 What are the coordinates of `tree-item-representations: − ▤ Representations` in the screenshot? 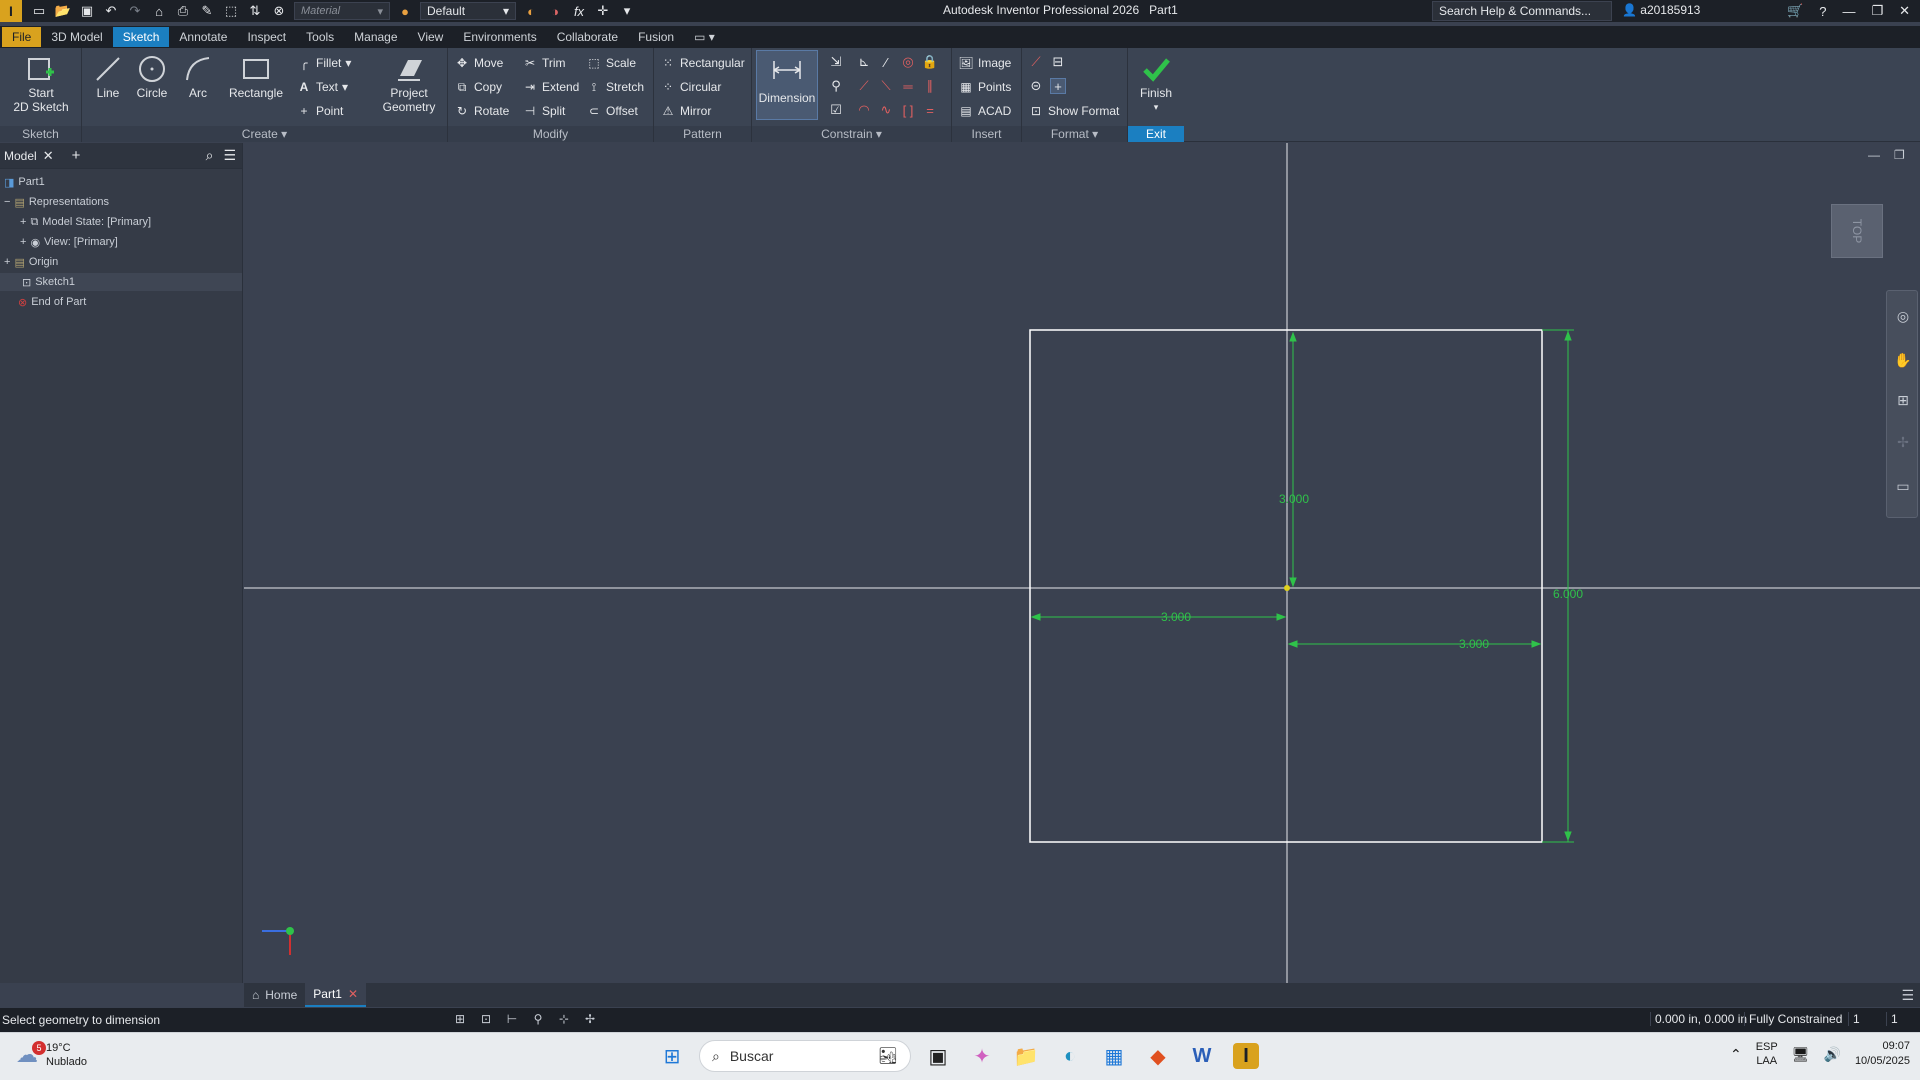 It's located at (56, 202).